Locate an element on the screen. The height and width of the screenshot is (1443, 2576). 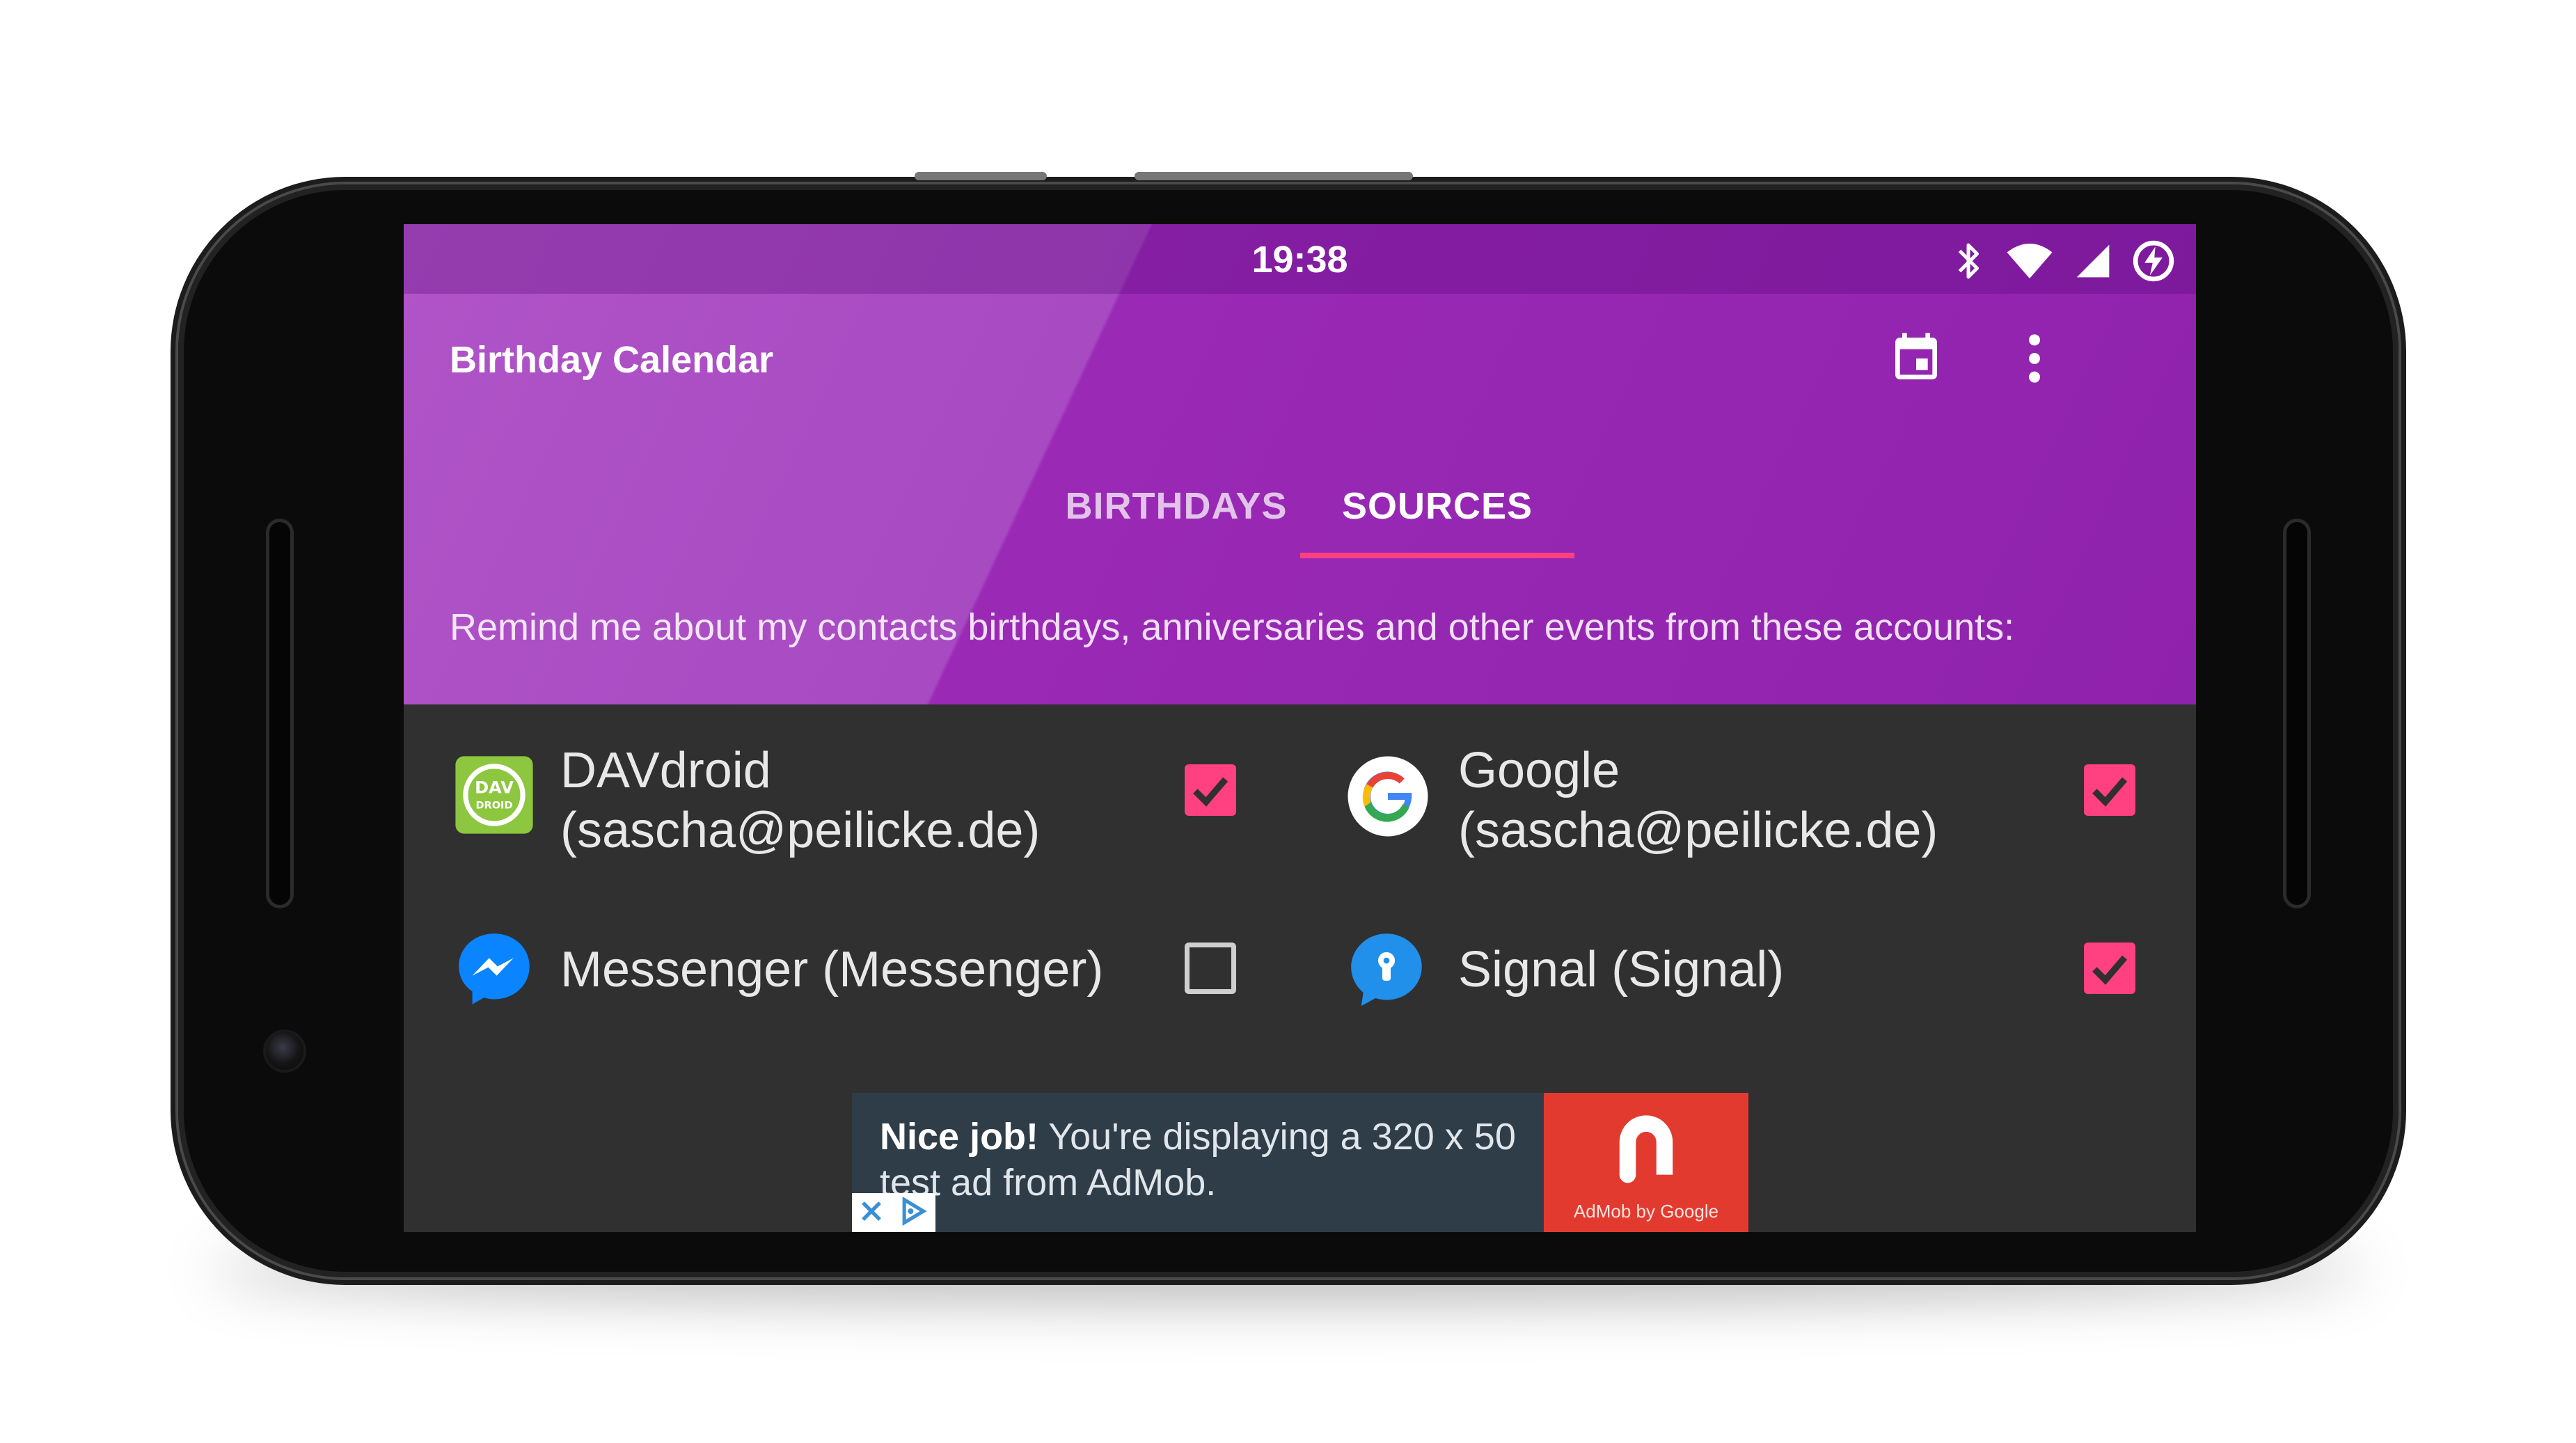
tab-sources: SOURCES is located at coordinates (1437, 506).